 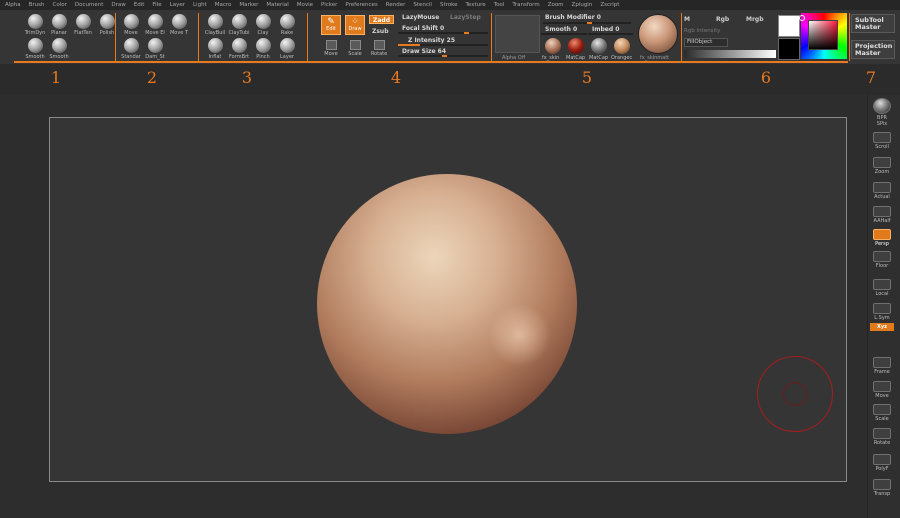 What do you see at coordinates (263, 25) in the screenshot?
I see `brush-clay: Clay` at bounding box center [263, 25].